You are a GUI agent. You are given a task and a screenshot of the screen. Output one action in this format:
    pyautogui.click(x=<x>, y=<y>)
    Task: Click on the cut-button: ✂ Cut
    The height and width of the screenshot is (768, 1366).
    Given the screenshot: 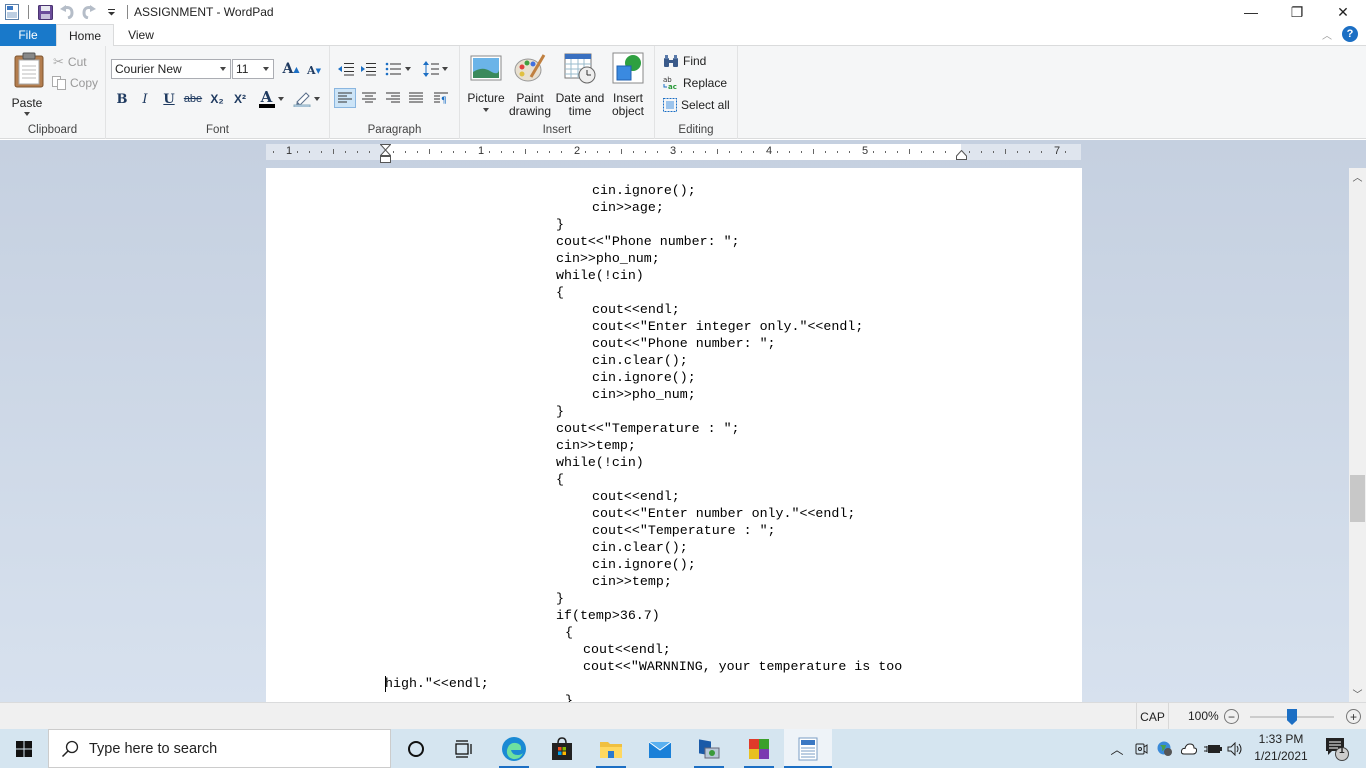 What is the action you would take?
    pyautogui.click(x=70, y=62)
    